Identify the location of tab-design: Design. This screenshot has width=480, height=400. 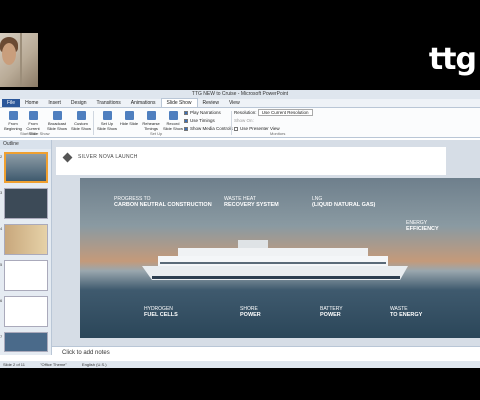
(79, 103).